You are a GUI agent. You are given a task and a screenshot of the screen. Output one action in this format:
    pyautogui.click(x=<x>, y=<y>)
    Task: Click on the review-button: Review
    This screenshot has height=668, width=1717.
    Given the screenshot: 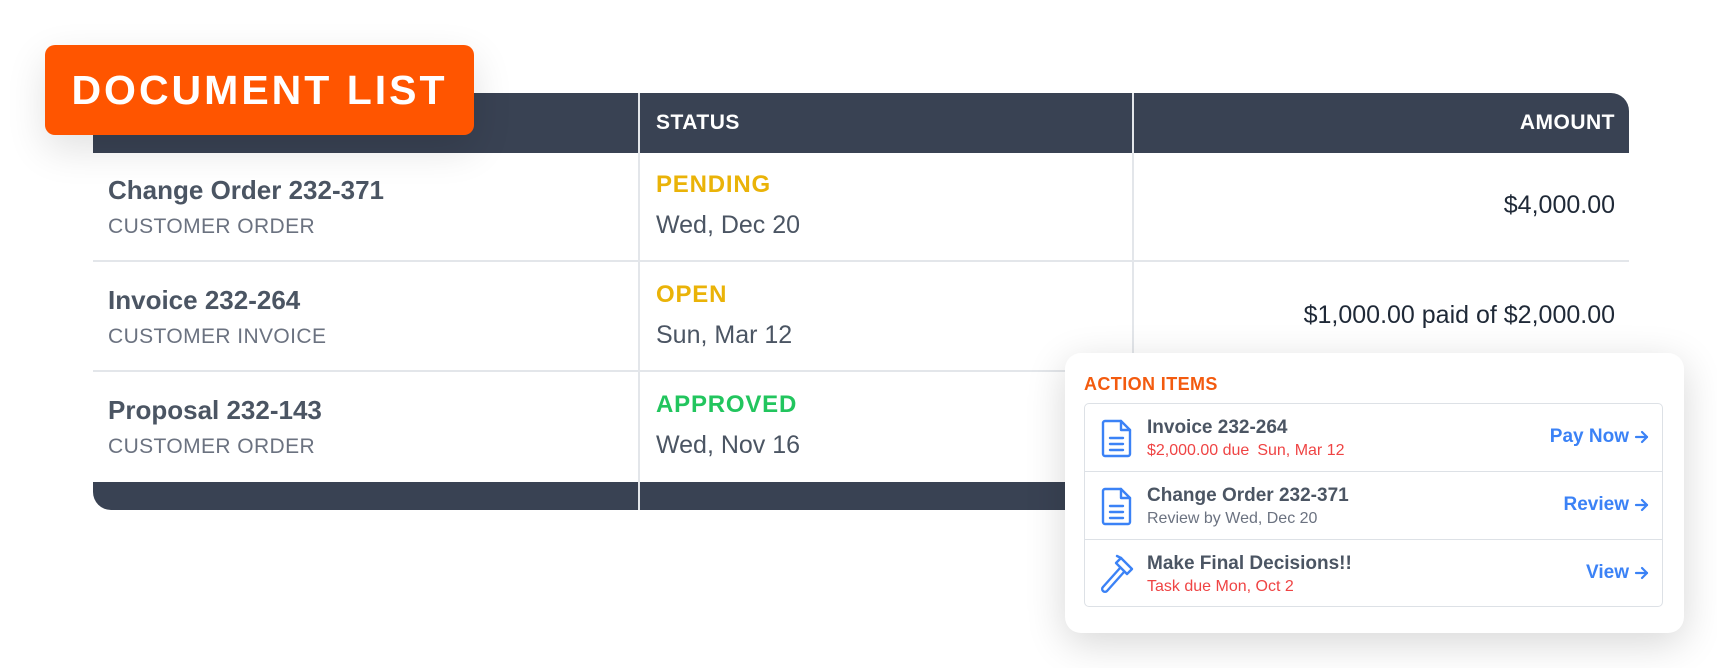 What is the action you would take?
    pyautogui.click(x=1607, y=505)
    